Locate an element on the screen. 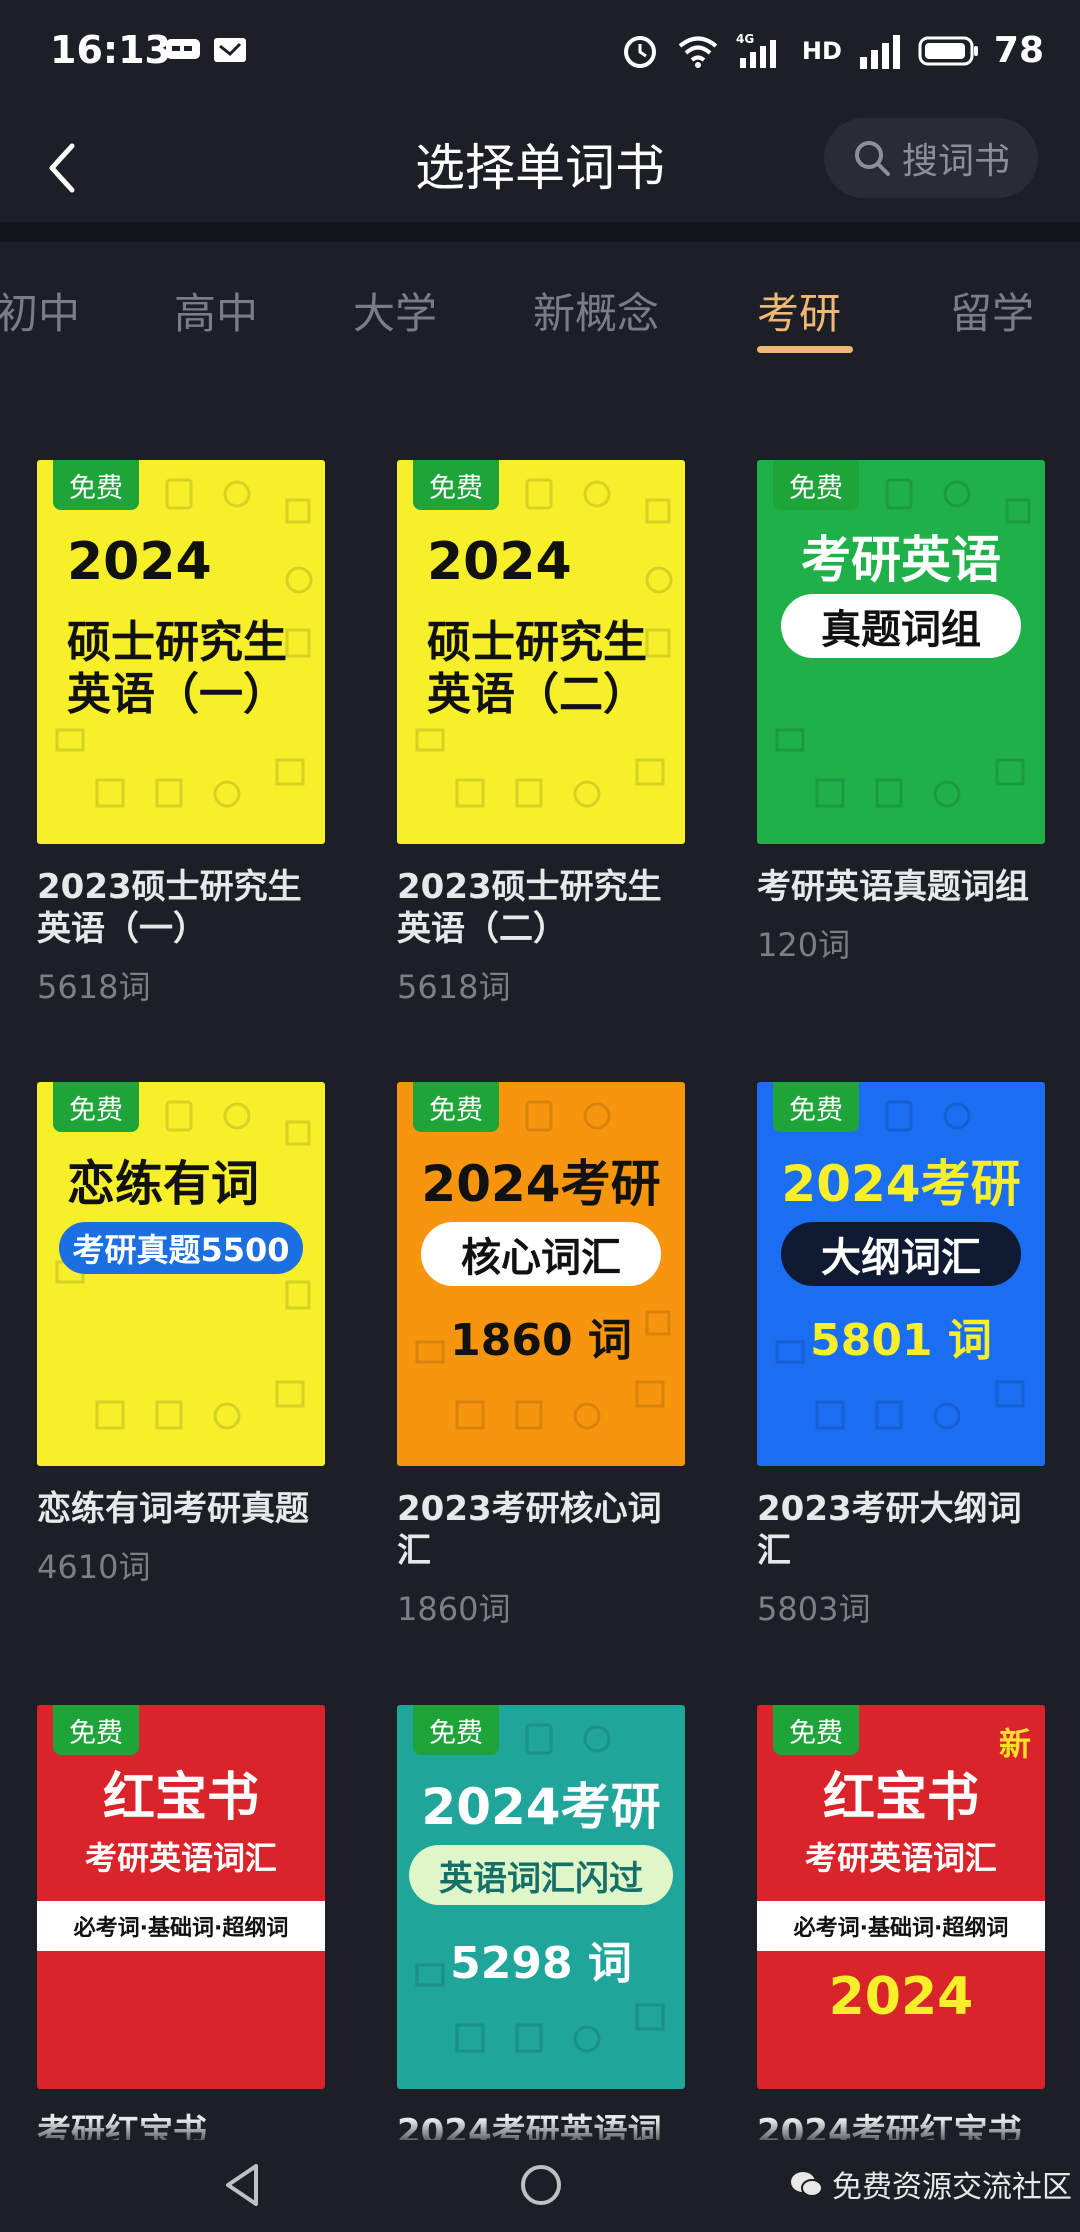  word-count: 5803词 is located at coordinates (814, 1609).